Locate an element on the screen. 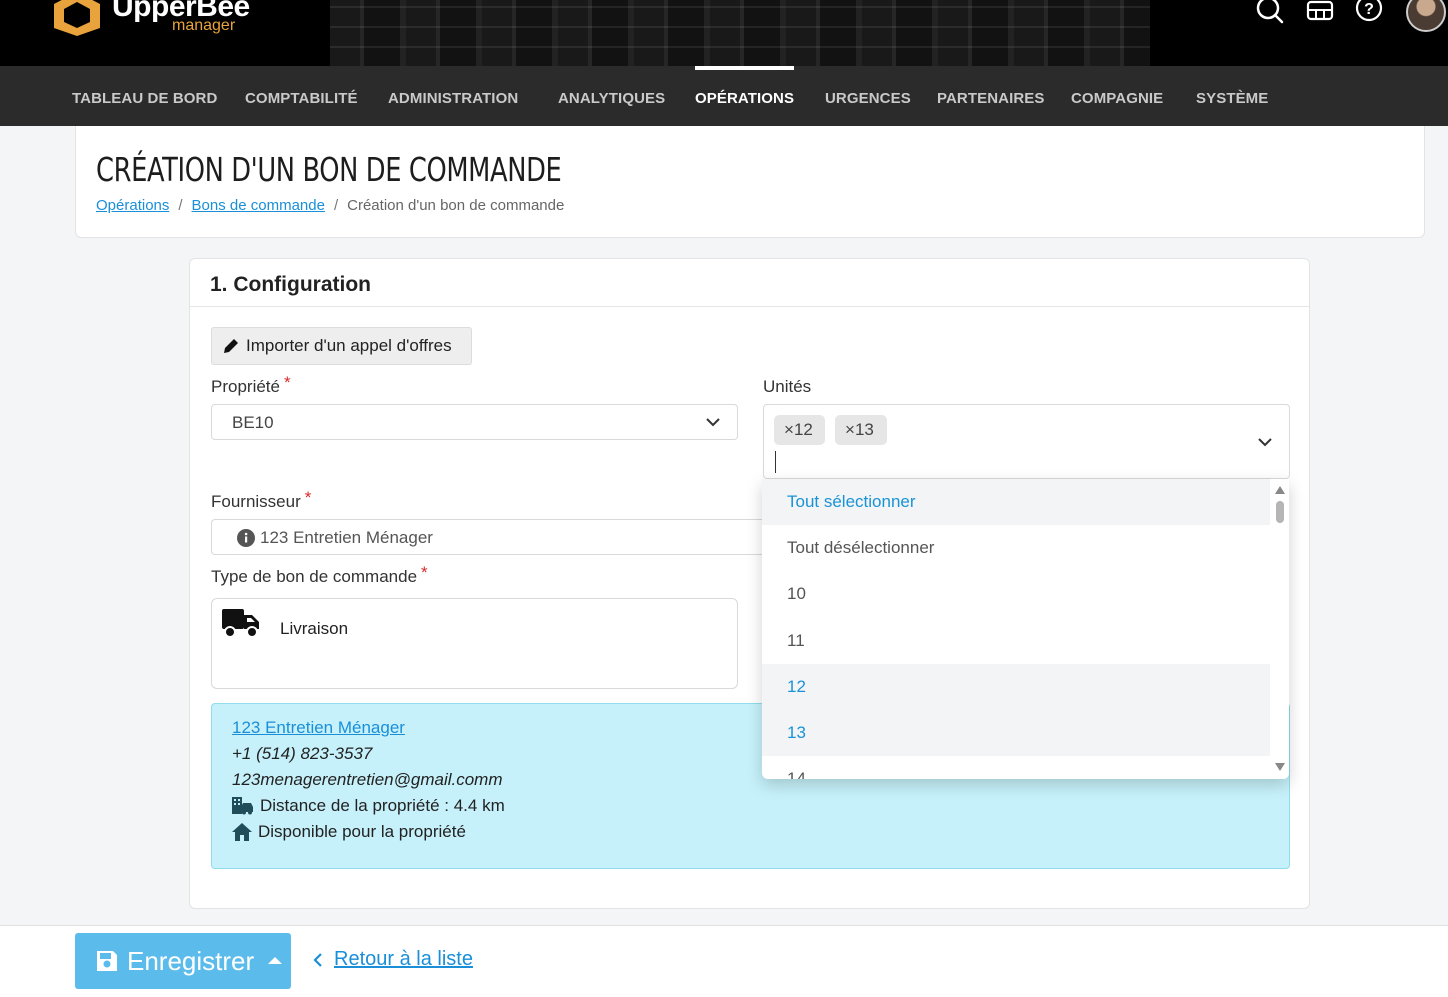 Image resolution: width=1448 pixels, height=997 pixels. floppy-disk-icon is located at coordinates (107, 961).